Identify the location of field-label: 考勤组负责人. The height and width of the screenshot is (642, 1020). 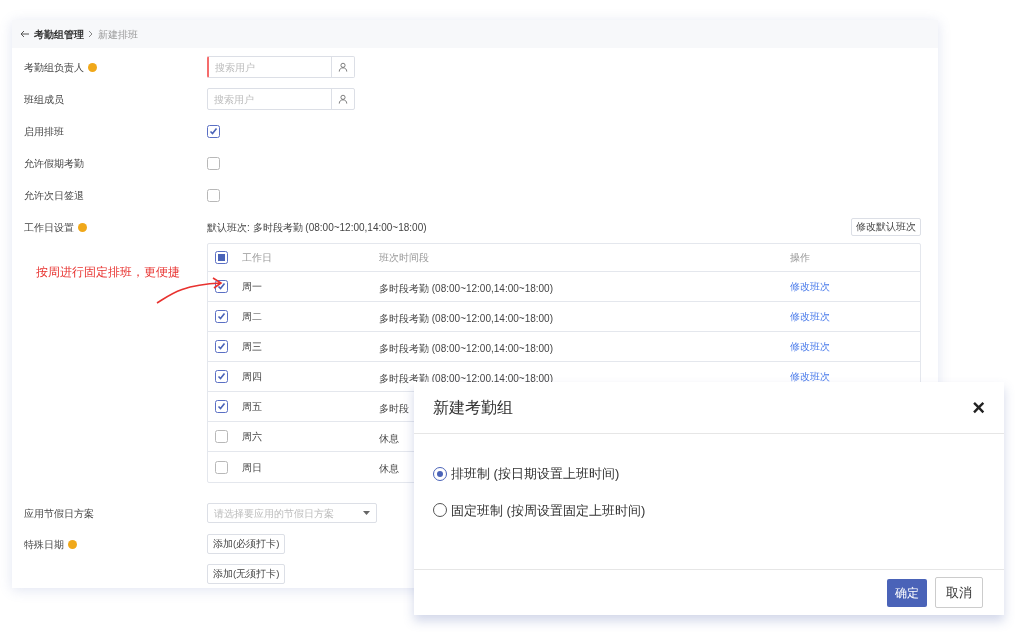
(54, 67).